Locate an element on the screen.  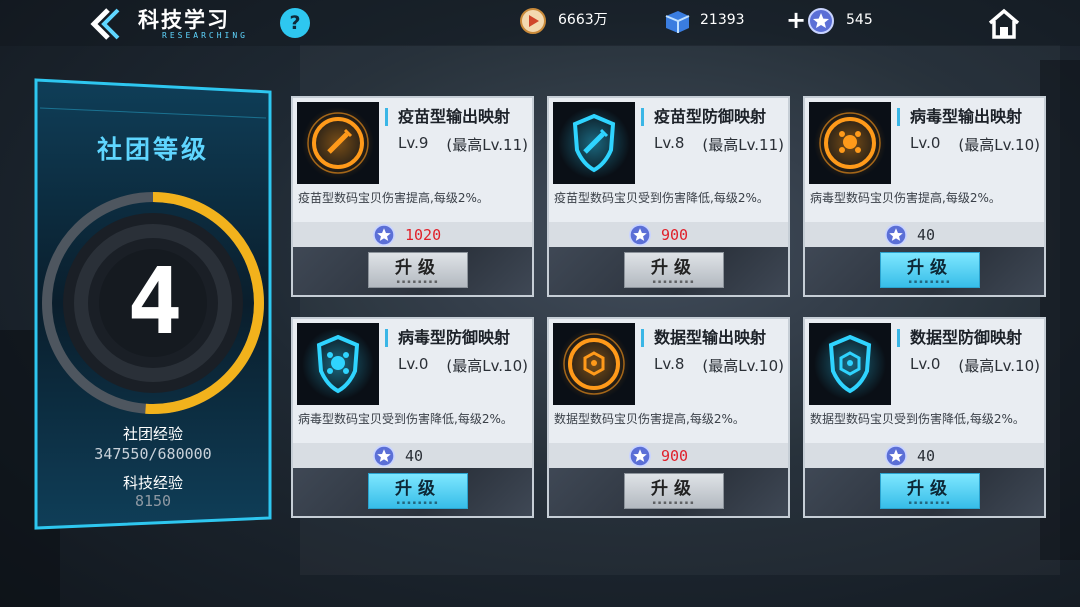
resource-gold: 6663万 is located at coordinates (585, 21).